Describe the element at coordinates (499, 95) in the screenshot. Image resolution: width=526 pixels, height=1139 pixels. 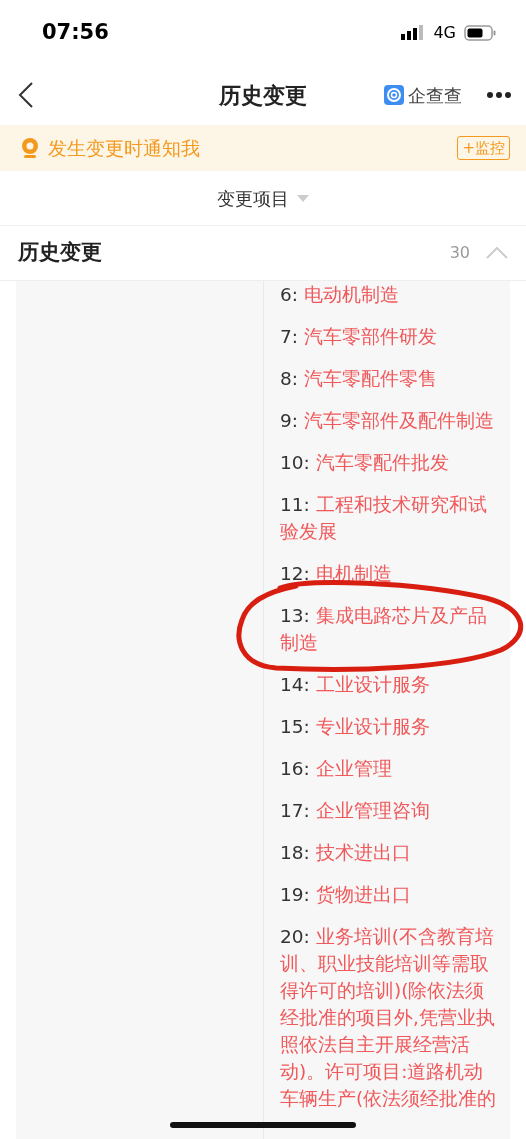
I see `more-icon` at that location.